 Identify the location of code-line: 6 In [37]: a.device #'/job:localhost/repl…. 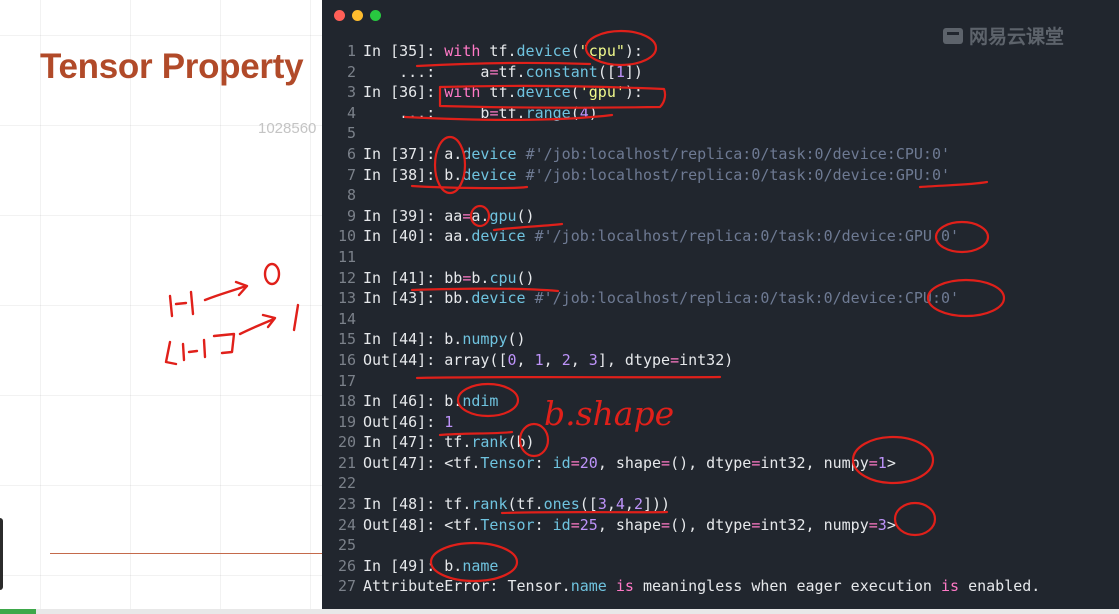
(720, 154).